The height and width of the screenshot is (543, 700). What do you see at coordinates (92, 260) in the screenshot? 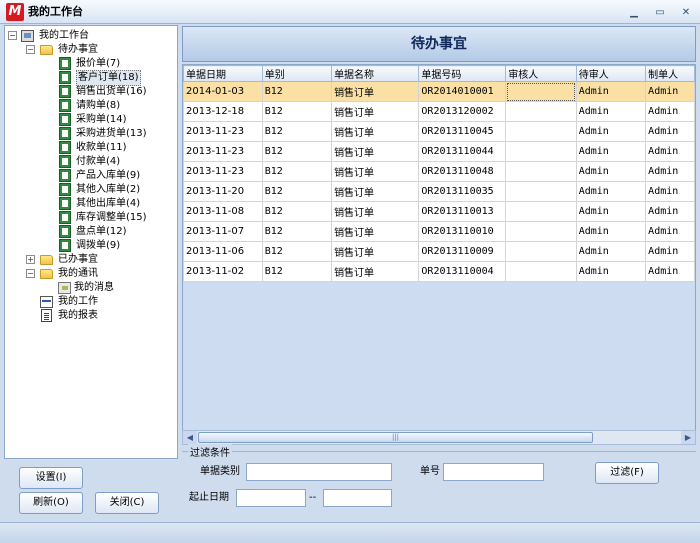
I see `tree-node-done: + 已办事宜` at bounding box center [92, 260].